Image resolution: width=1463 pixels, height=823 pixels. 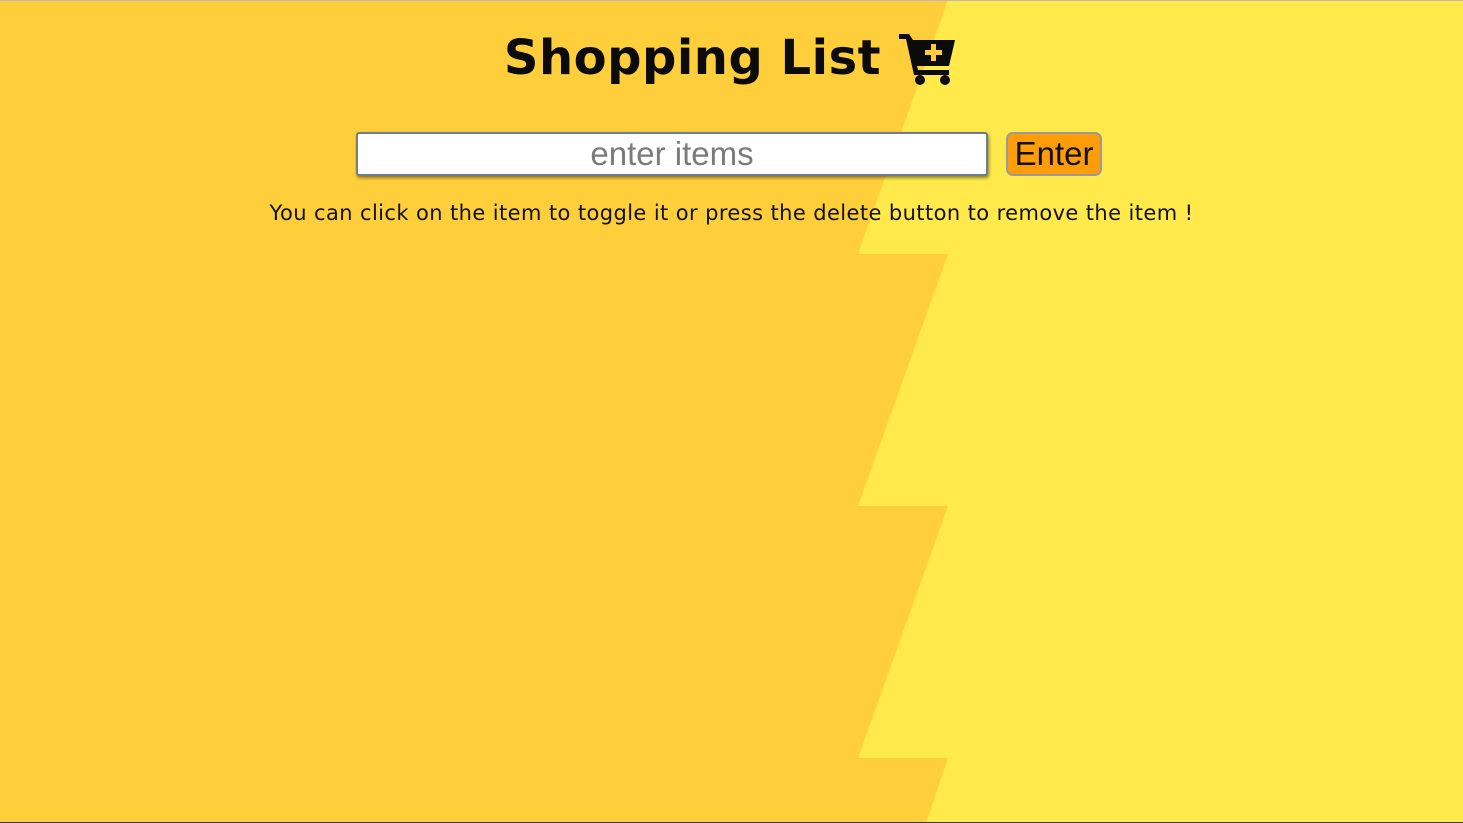 I want to click on add-item-form: Enter, so click(x=729, y=154).